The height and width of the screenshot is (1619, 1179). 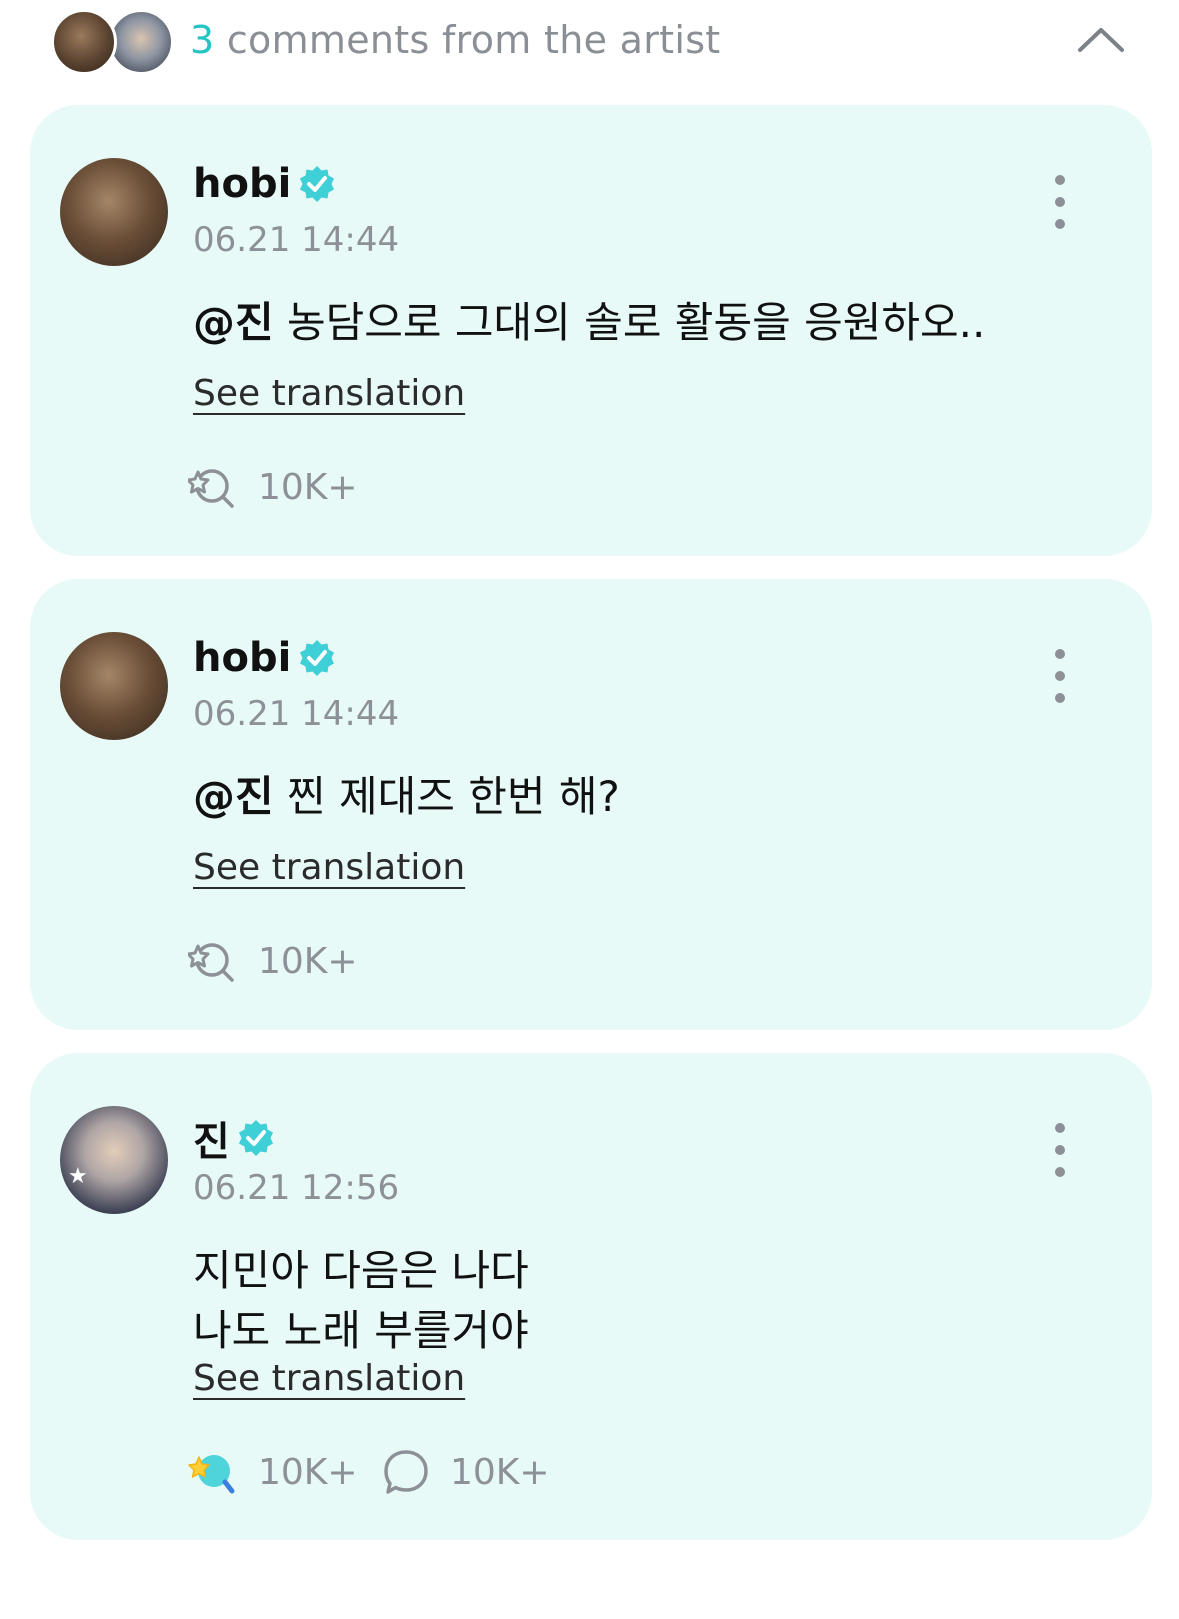 What do you see at coordinates (500, 1472) in the screenshot?
I see `reply-count: 10K+` at bounding box center [500, 1472].